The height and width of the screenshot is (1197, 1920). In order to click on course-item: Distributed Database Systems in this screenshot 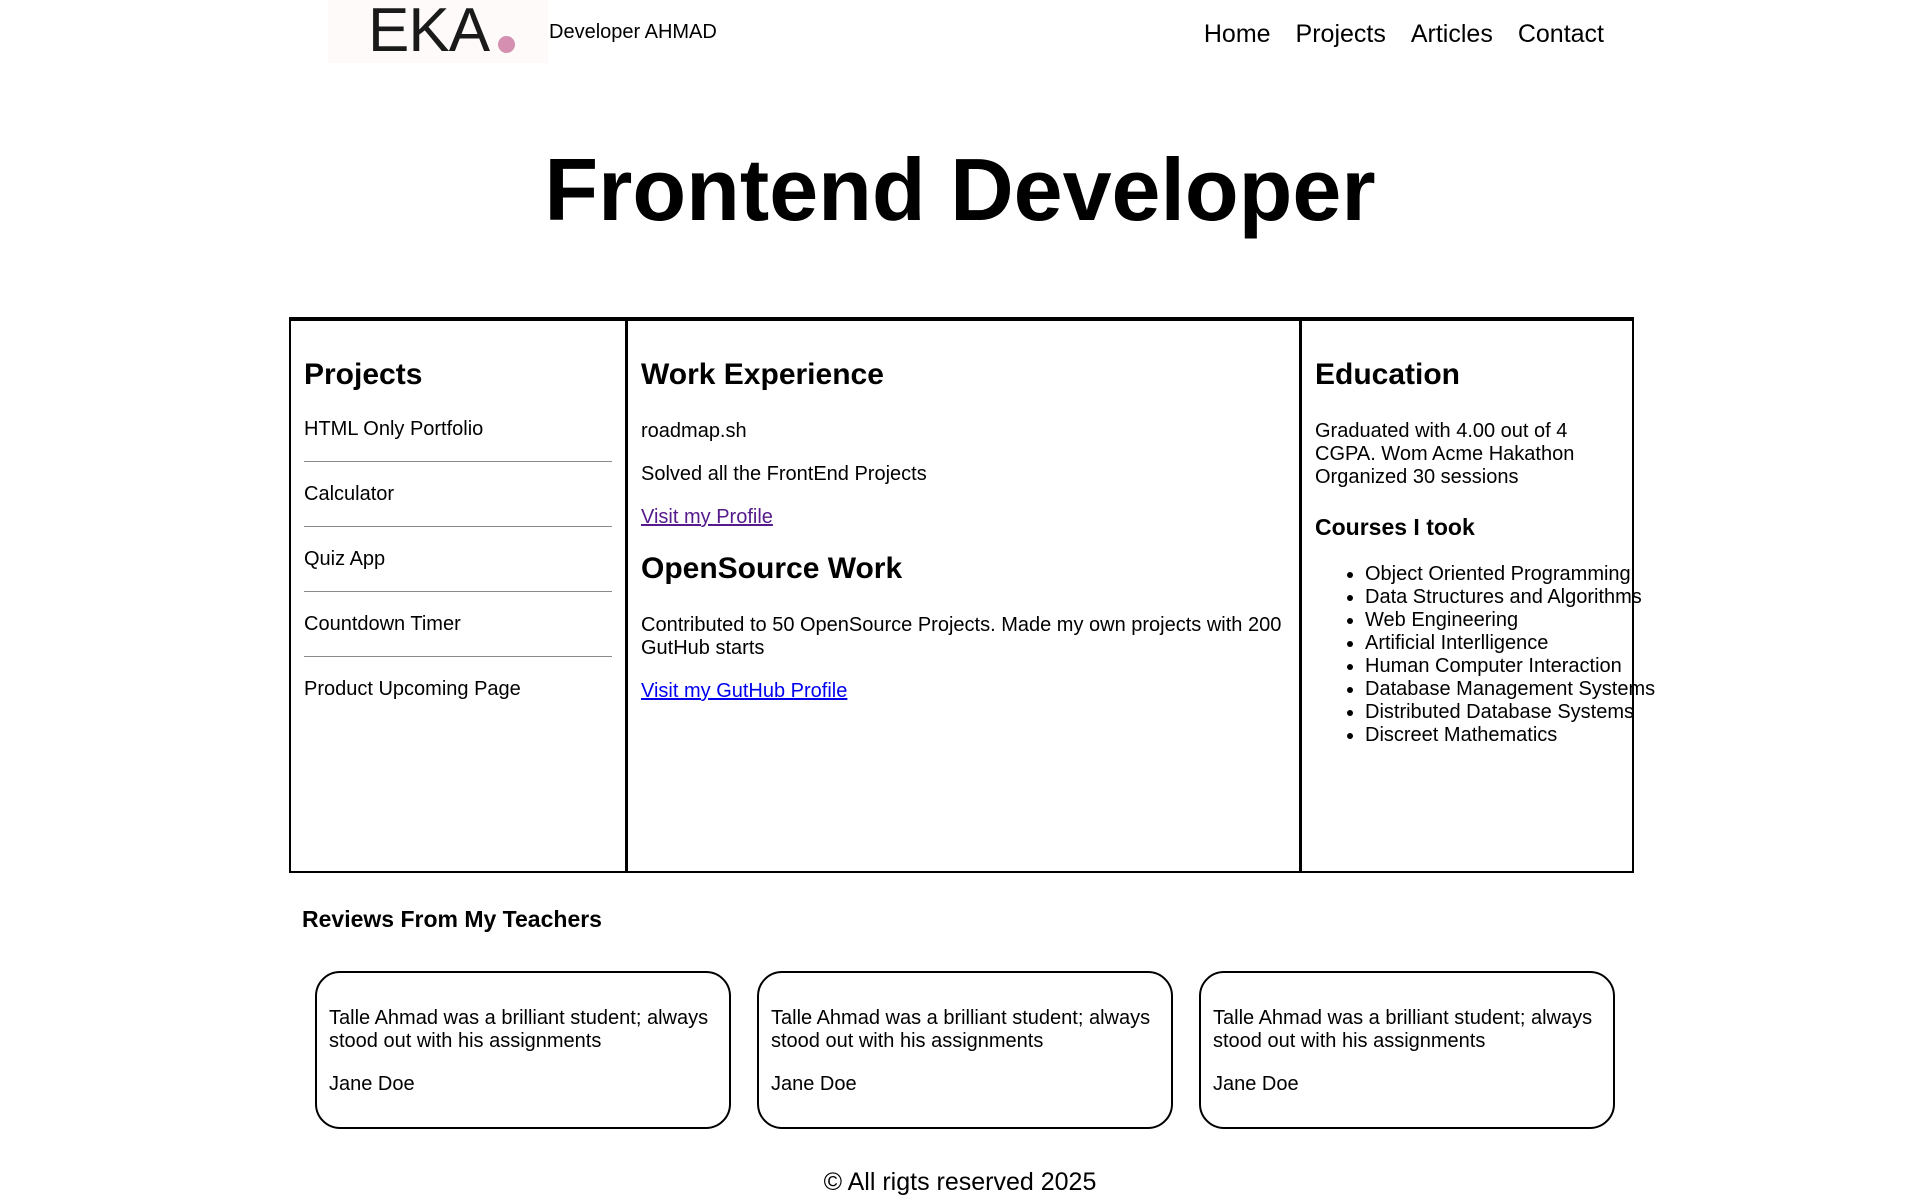, I will do `click(1515, 712)`.